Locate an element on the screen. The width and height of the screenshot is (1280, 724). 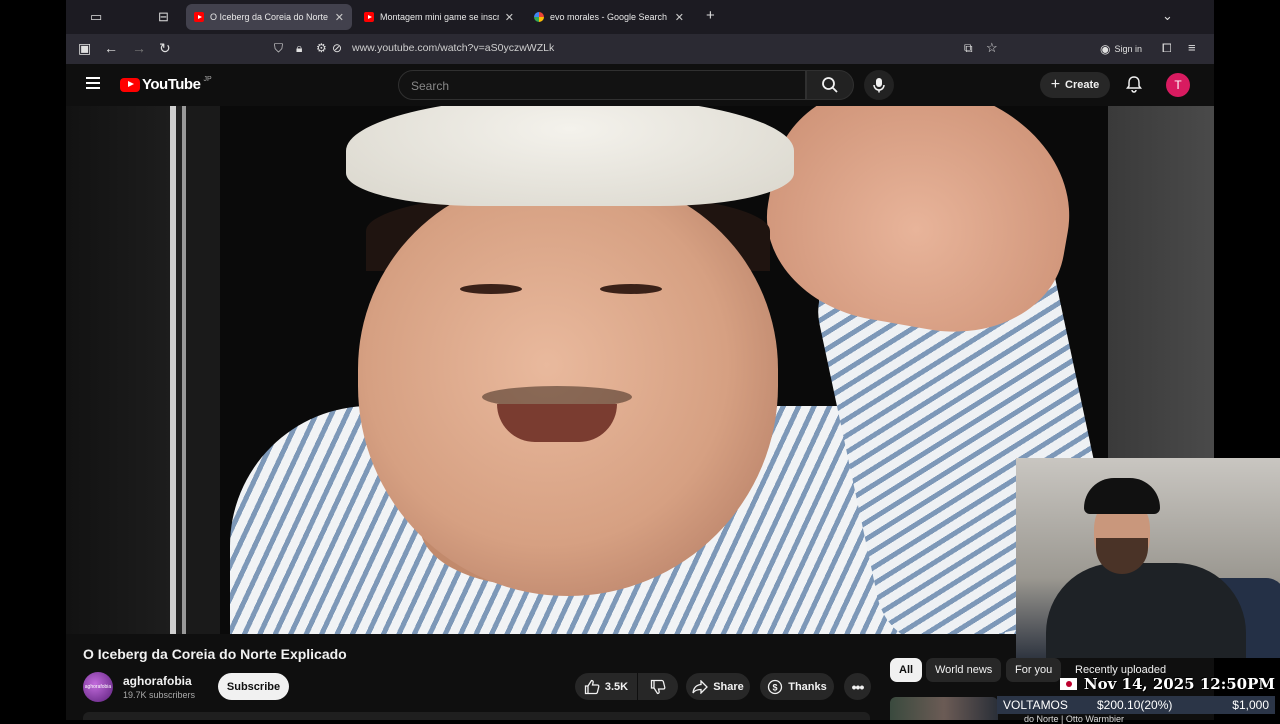
video-title: O Iceberg da Coreia do Norte Explicado is located at coordinates (215, 654).